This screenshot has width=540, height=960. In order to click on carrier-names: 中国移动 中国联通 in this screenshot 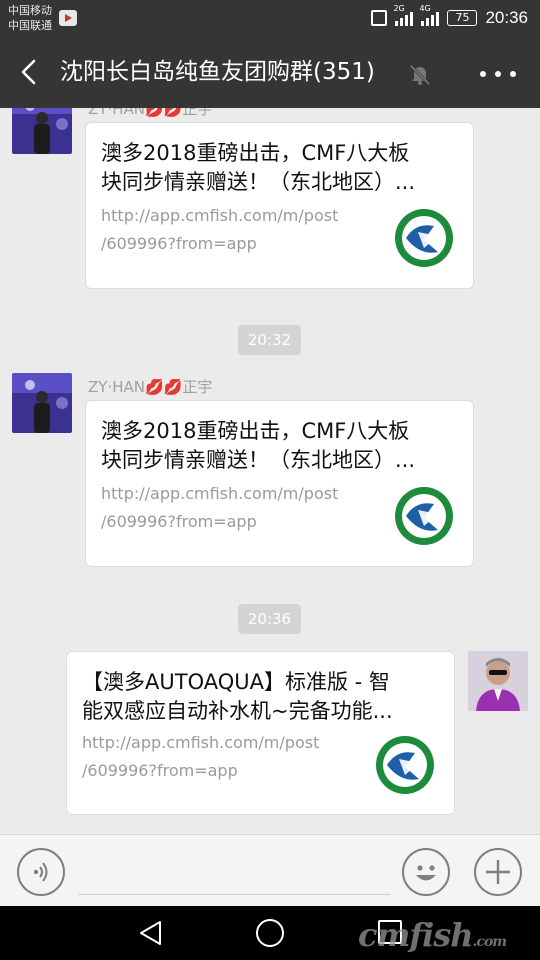, I will do `click(30, 18)`.